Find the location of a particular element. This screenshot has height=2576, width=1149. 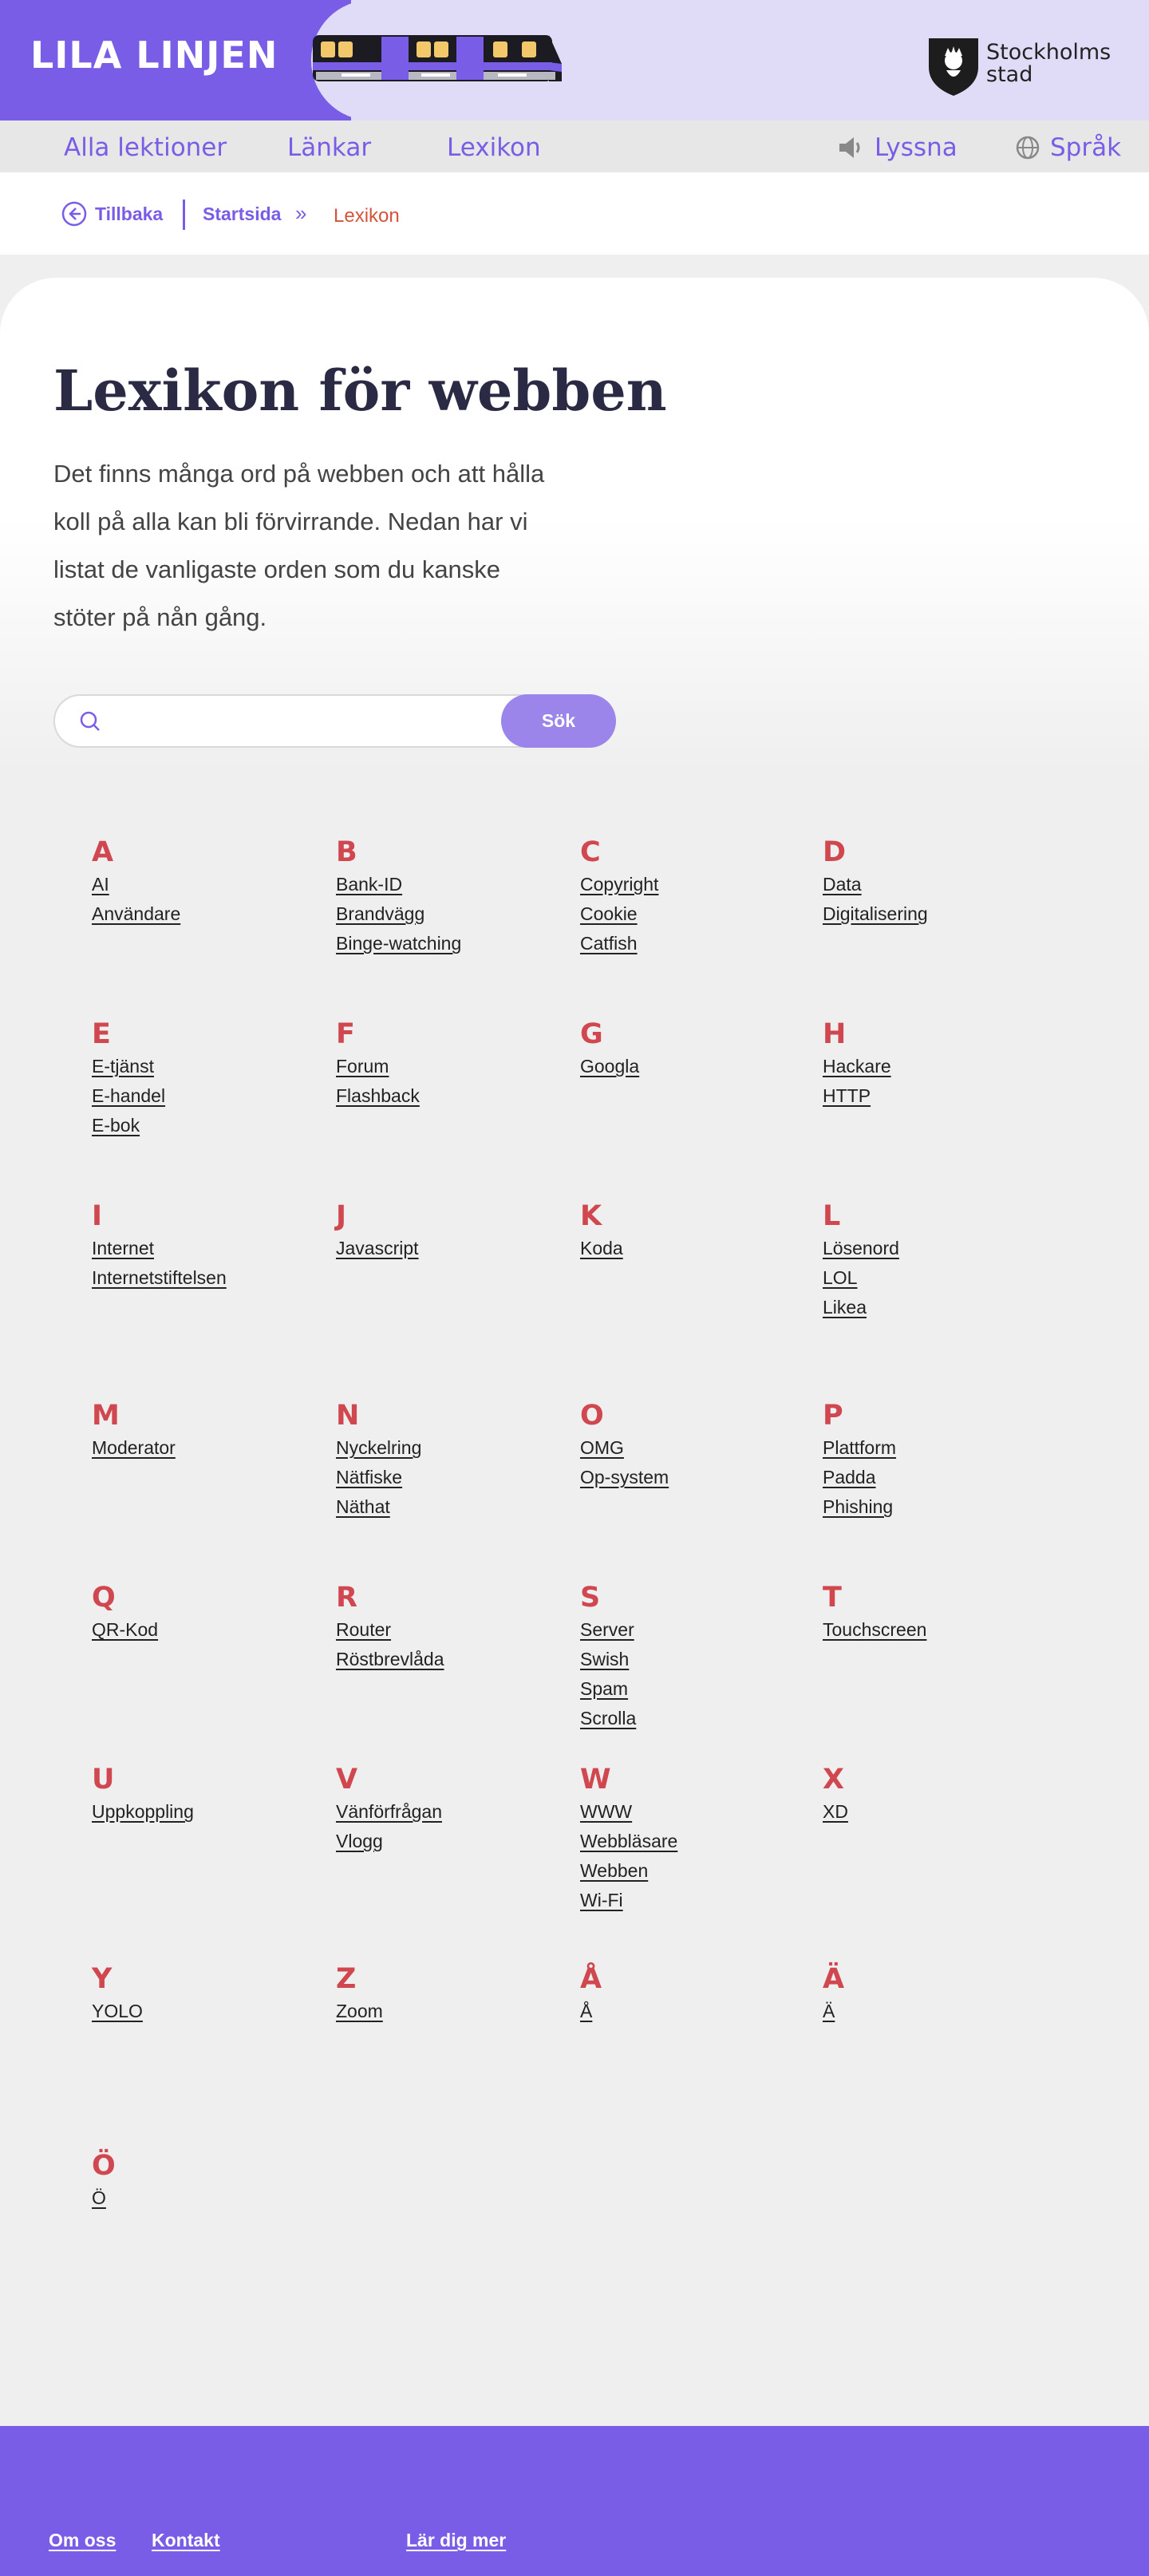

lexicon-term-link: Likea is located at coordinates (939, 1307).